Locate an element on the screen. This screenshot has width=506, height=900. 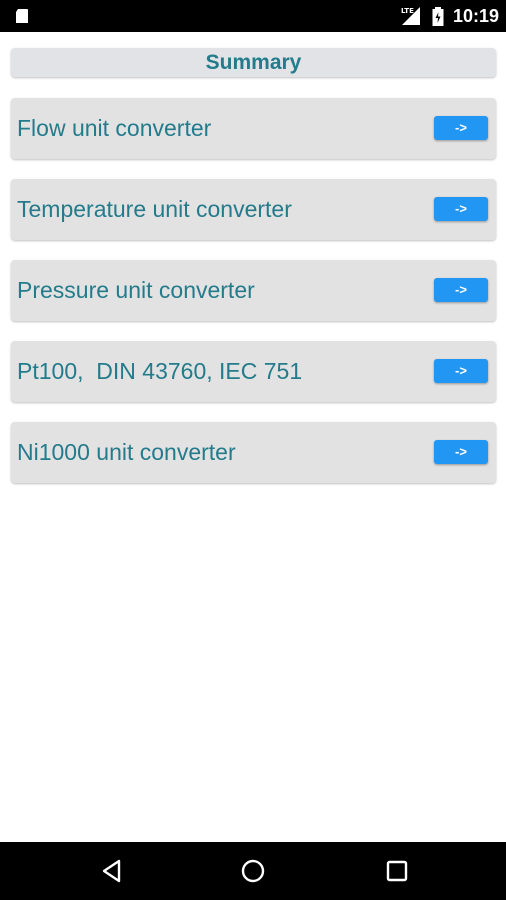
open-temperature-converter-button: -> is located at coordinates (461, 209).